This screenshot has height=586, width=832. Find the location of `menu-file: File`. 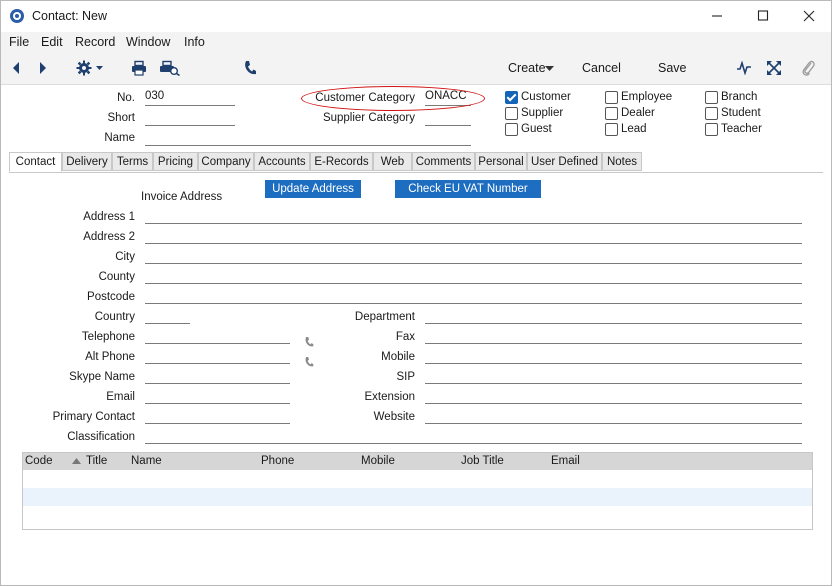

menu-file: File is located at coordinates (19, 42).